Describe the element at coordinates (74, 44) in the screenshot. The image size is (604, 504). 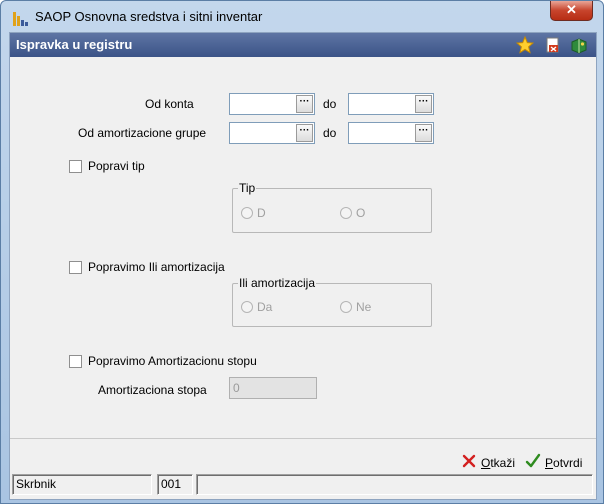
I see `dialog-title: Ispravka u registru` at that location.